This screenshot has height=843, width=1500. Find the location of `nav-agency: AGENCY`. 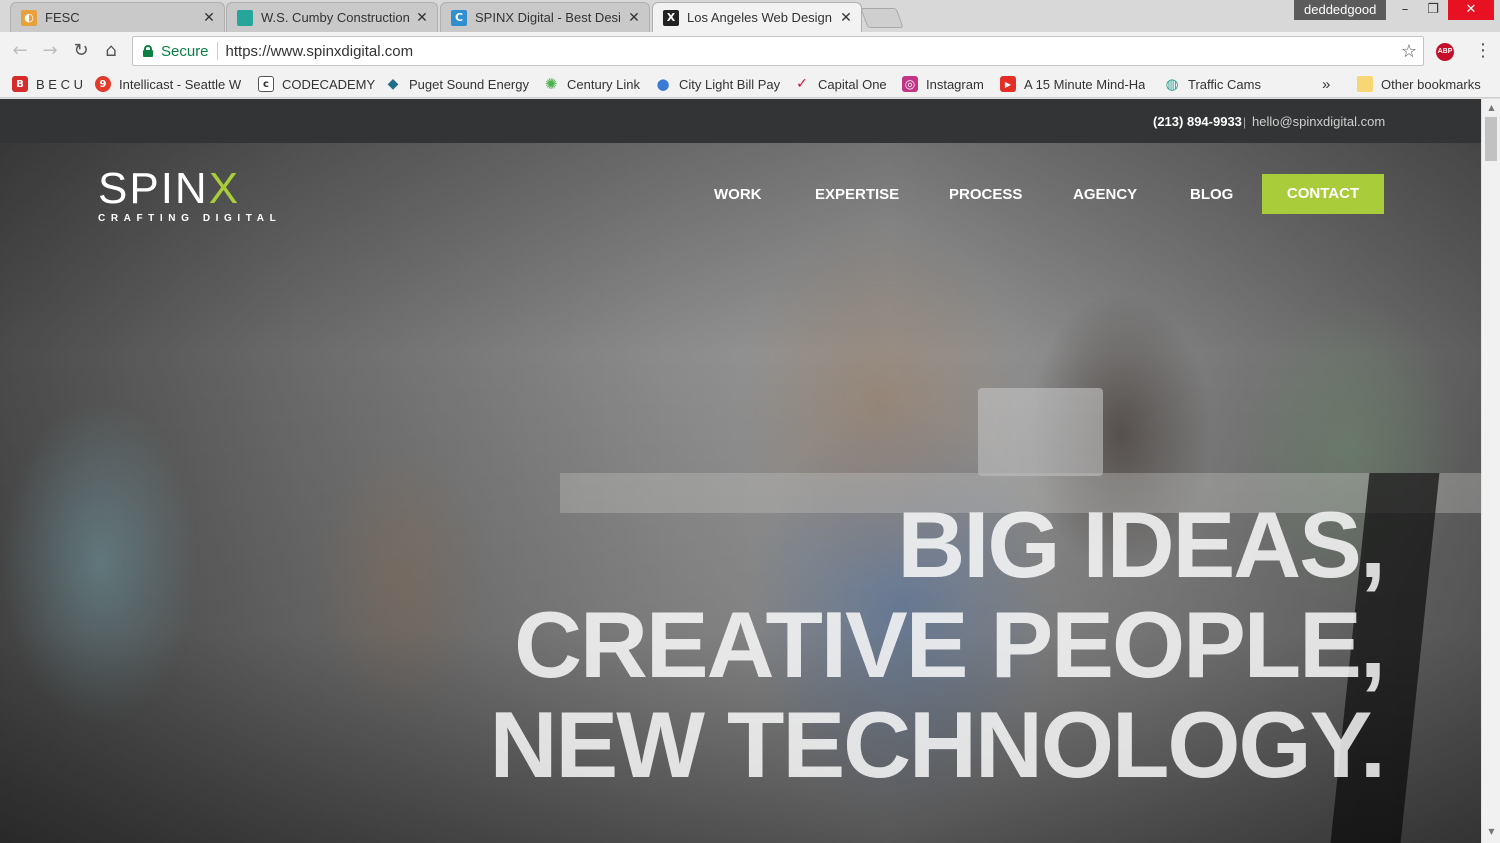

nav-agency: AGENCY is located at coordinates (1105, 194).